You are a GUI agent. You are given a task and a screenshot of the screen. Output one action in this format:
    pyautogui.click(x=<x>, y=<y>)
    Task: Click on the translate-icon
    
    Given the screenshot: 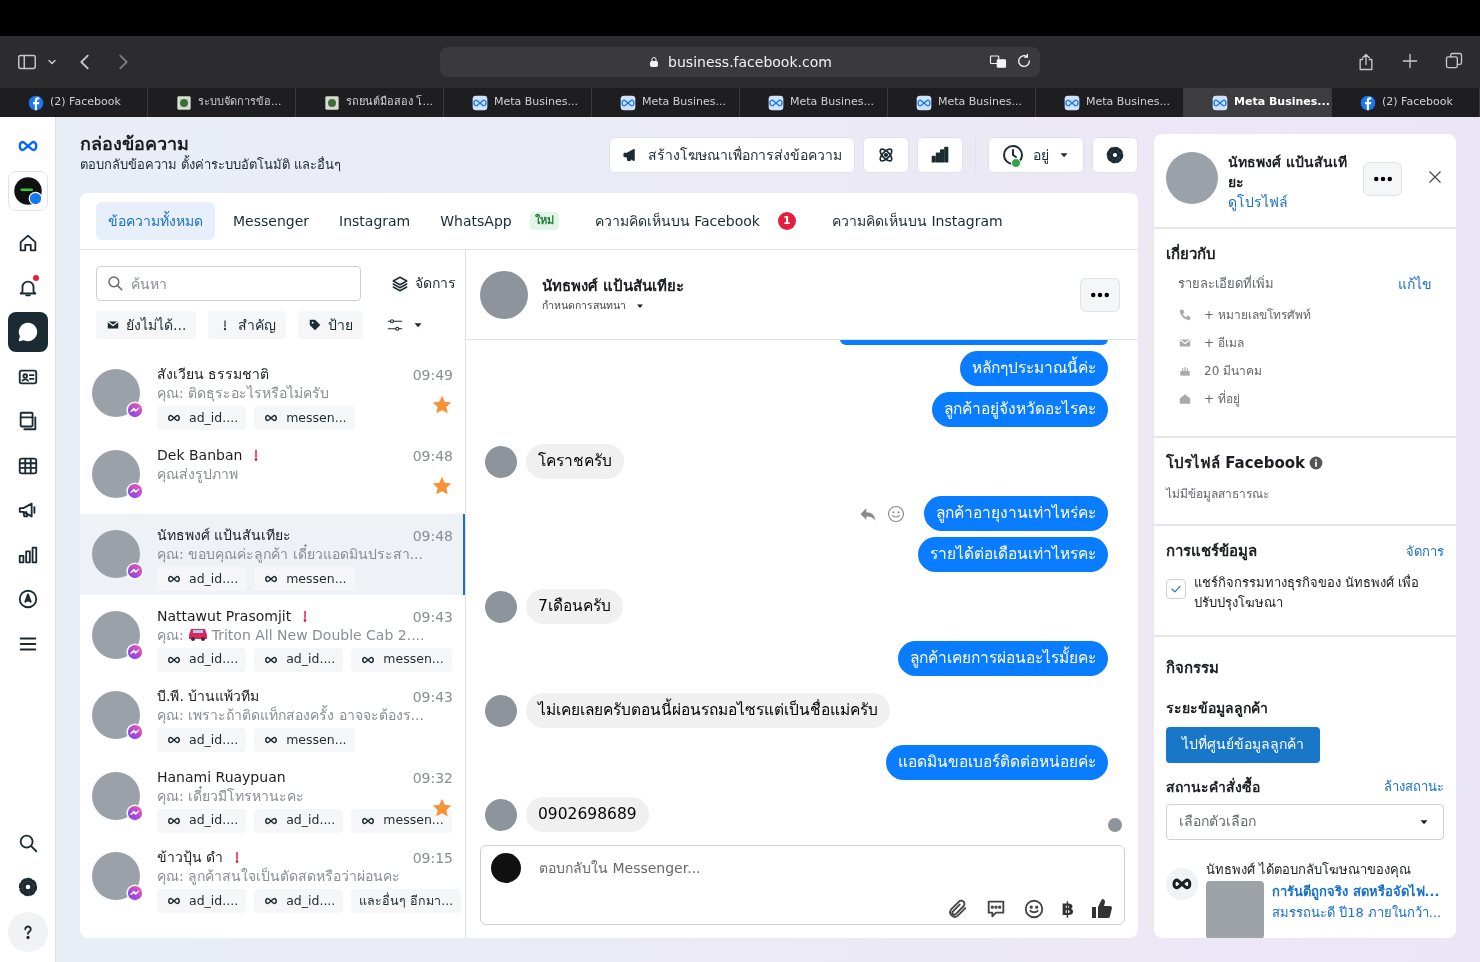 What is the action you would take?
    pyautogui.click(x=998, y=62)
    